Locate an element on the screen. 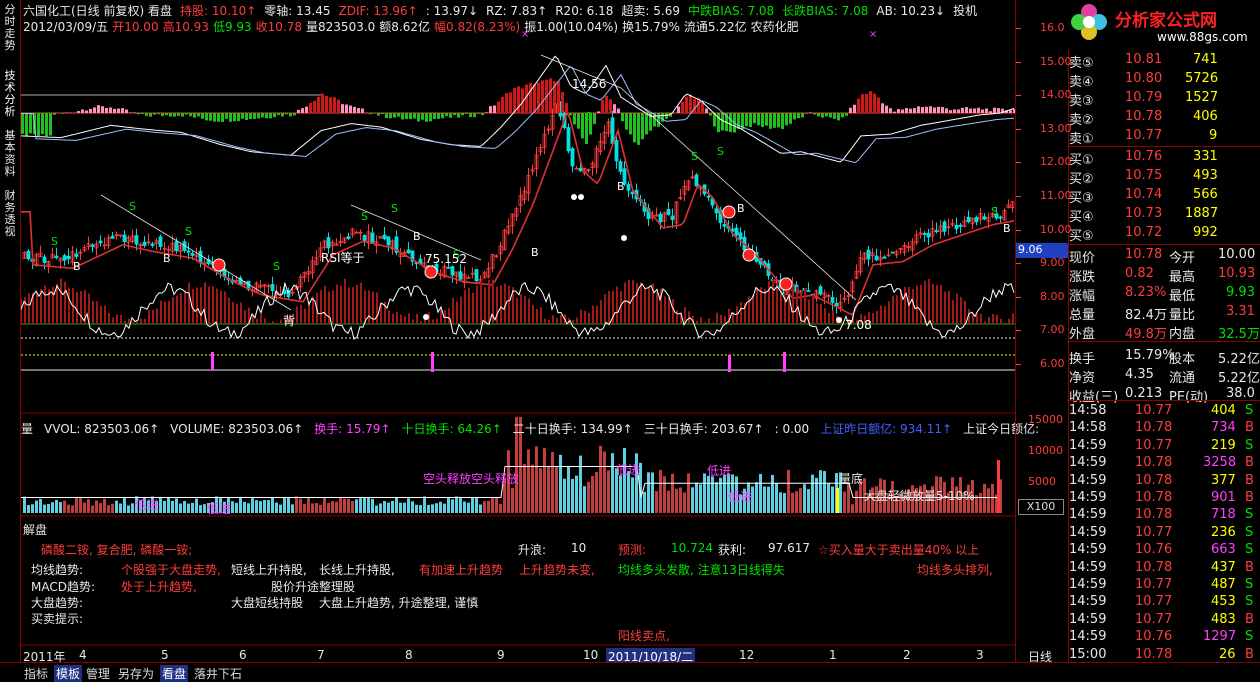  volume-unit-button: X100 is located at coordinates (1041, 507).